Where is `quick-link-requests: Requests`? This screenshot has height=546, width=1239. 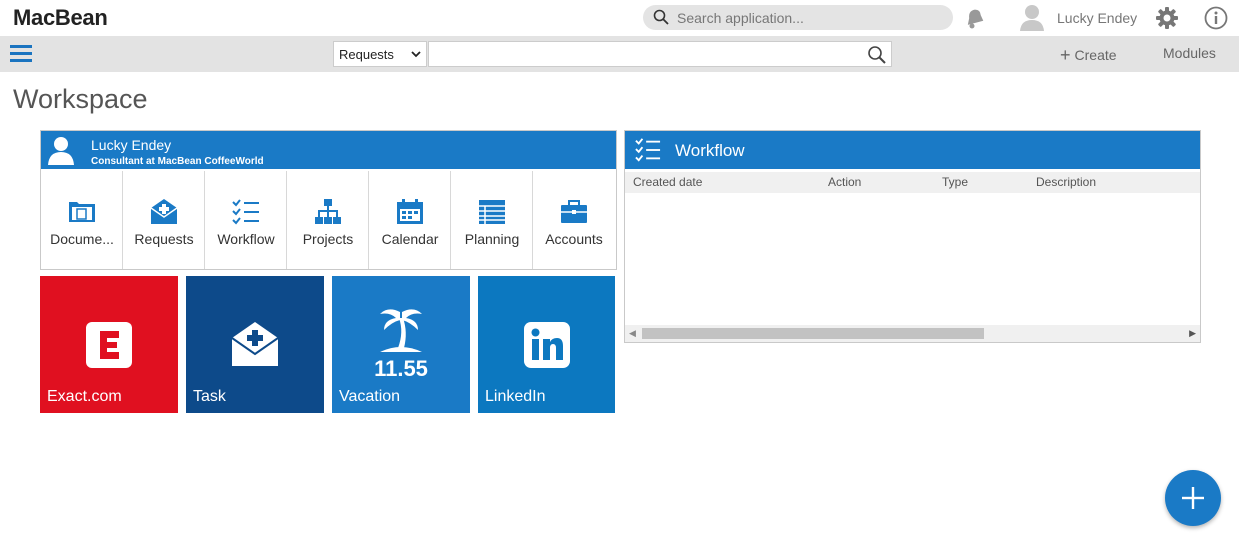
quick-link-requests: Requests is located at coordinates (164, 220).